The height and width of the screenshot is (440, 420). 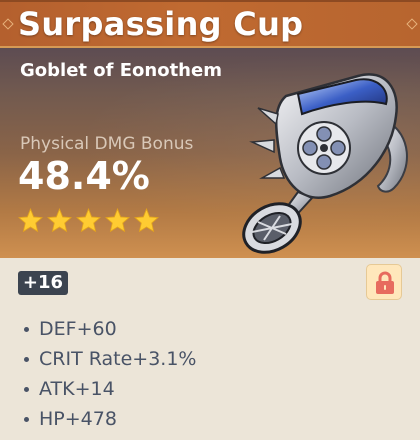 I want to click on substat-label: CRIT Rate+3.1%, so click(x=118, y=359).